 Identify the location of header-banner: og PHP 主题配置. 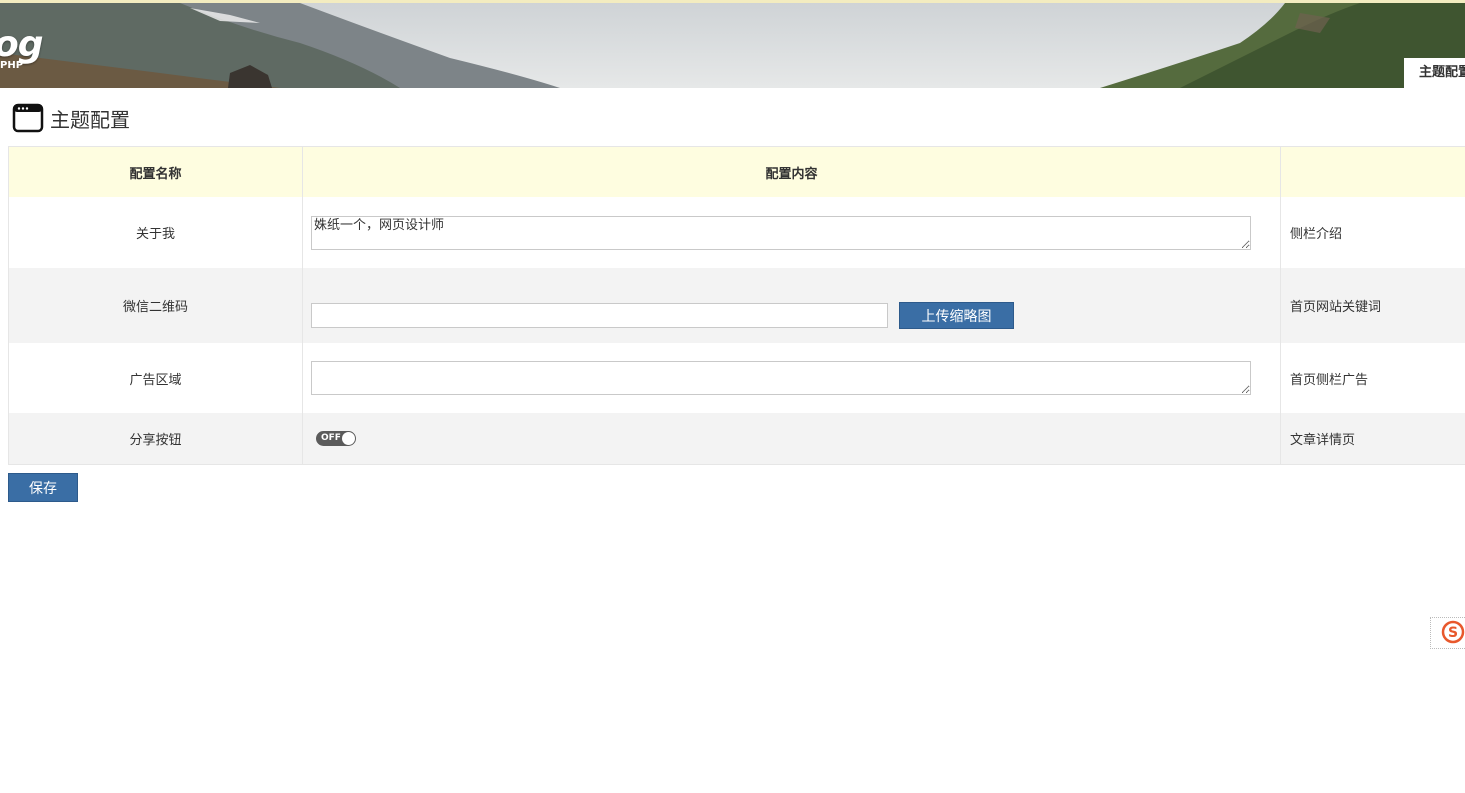
(732, 44).